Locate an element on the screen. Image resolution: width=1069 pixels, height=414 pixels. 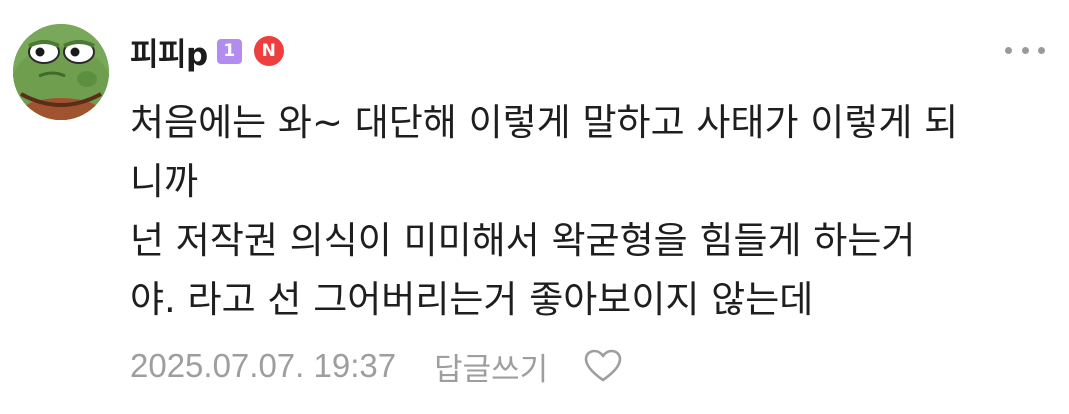
comment-body-line: 넌 저작권 의식이 미미해서 왁굳형을 힘들게 하는거 is located at coordinates (523, 240).